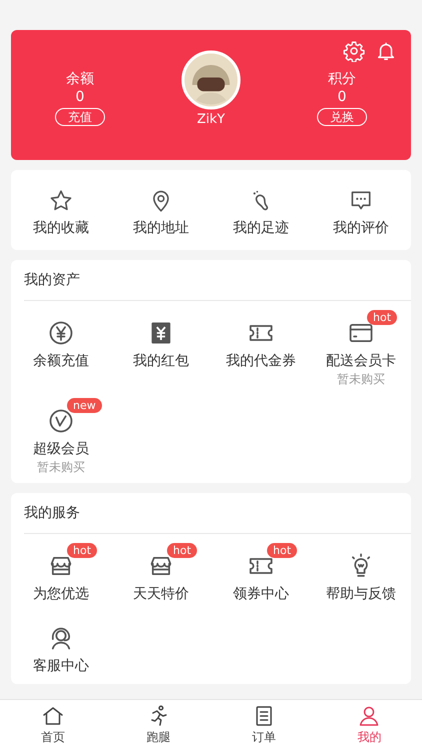 The height and width of the screenshot is (750, 422). Describe the element at coordinates (61, 594) in the screenshot. I see `menu-item-label: 为您优选` at that location.